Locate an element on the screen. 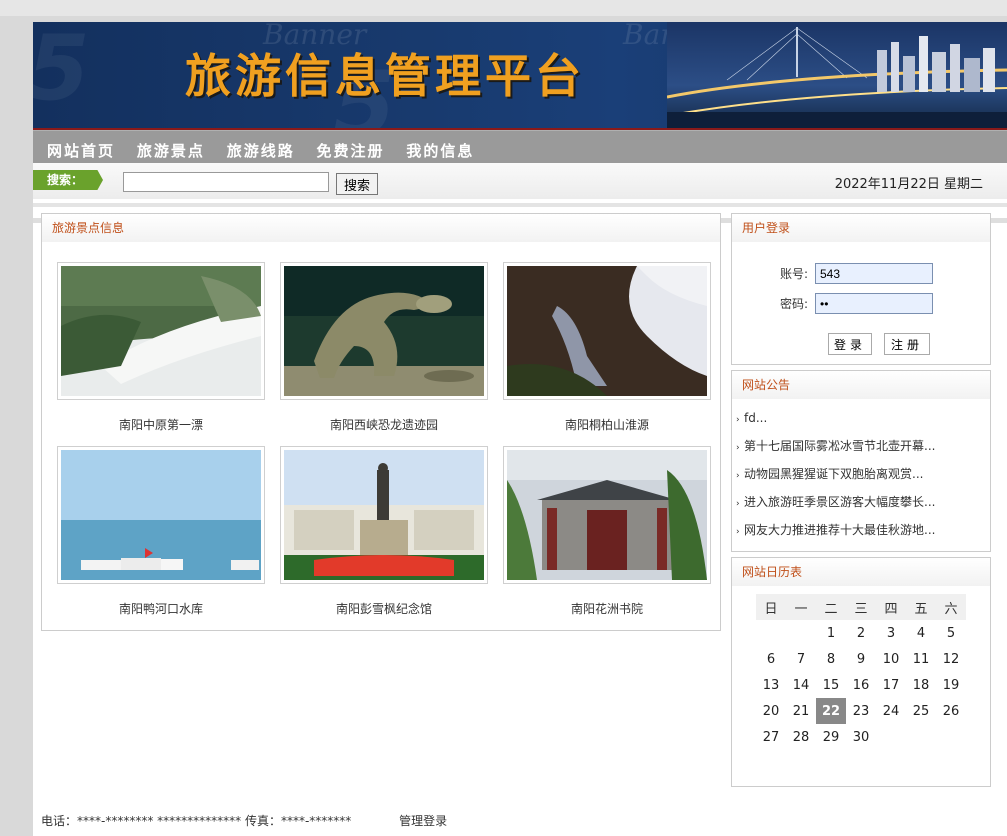  calendar-week: 12345 is located at coordinates (861, 633).